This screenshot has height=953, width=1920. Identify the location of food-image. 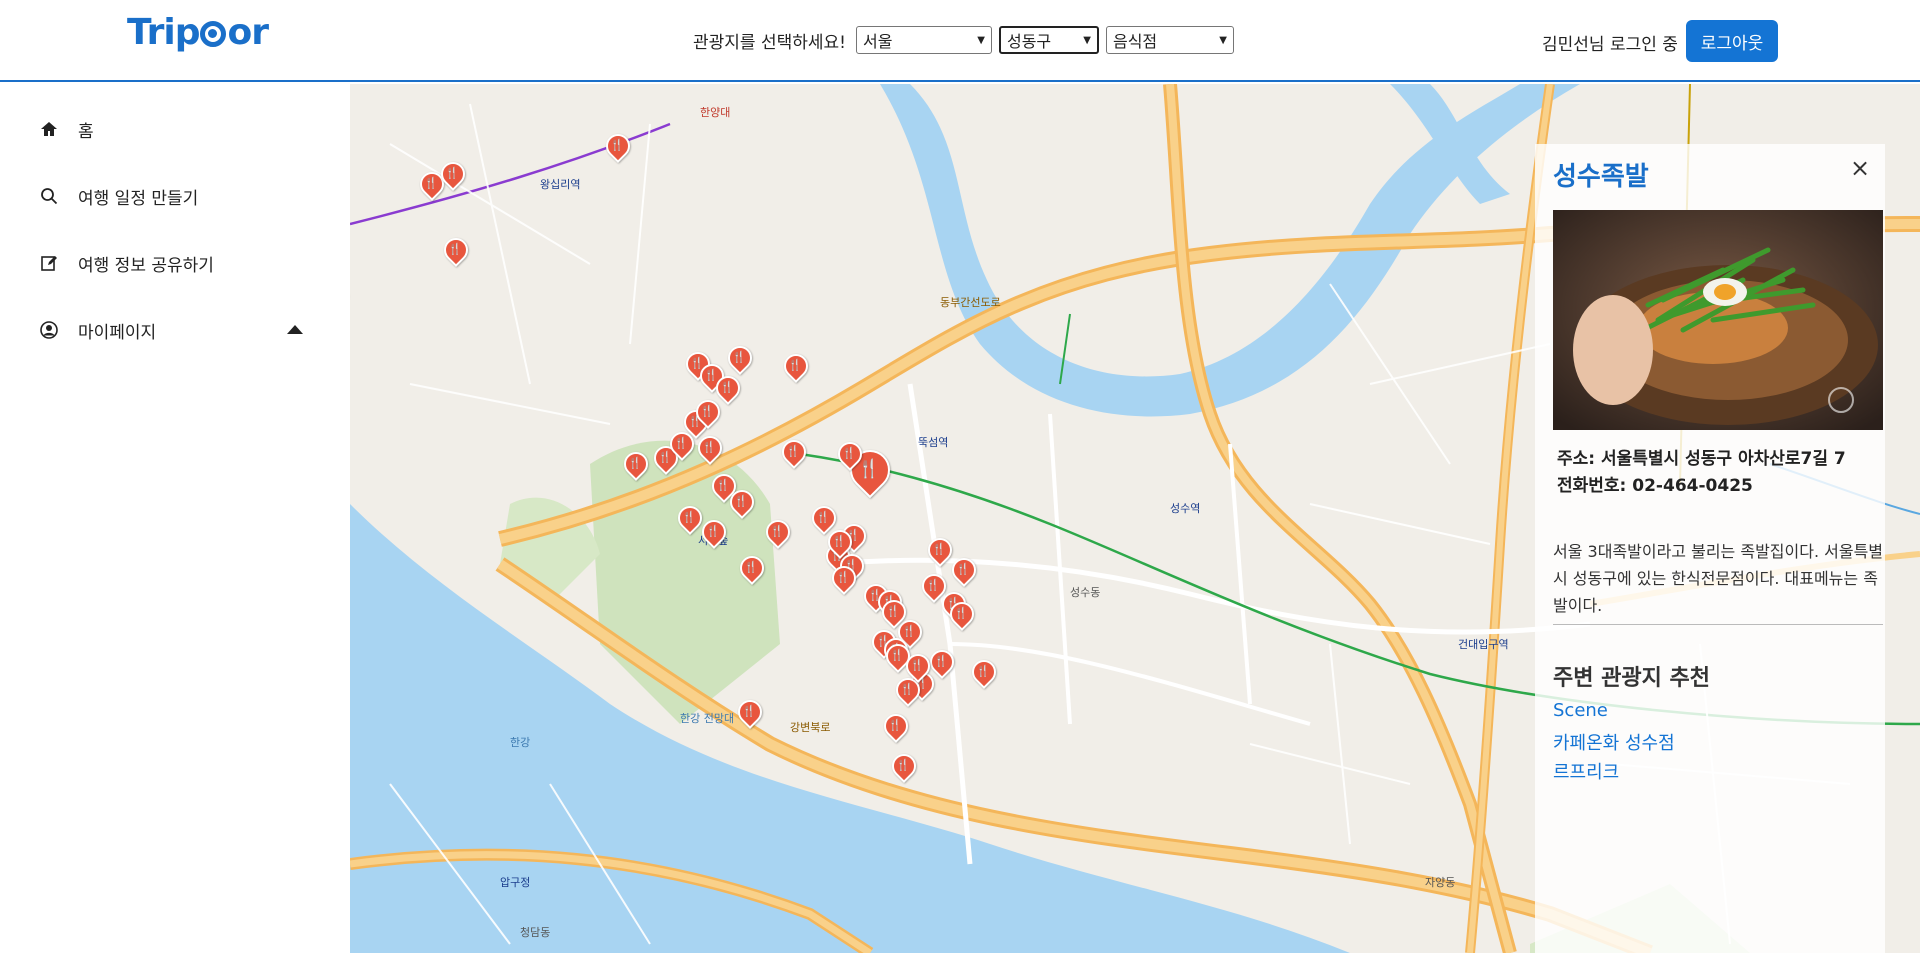
(1718, 320).